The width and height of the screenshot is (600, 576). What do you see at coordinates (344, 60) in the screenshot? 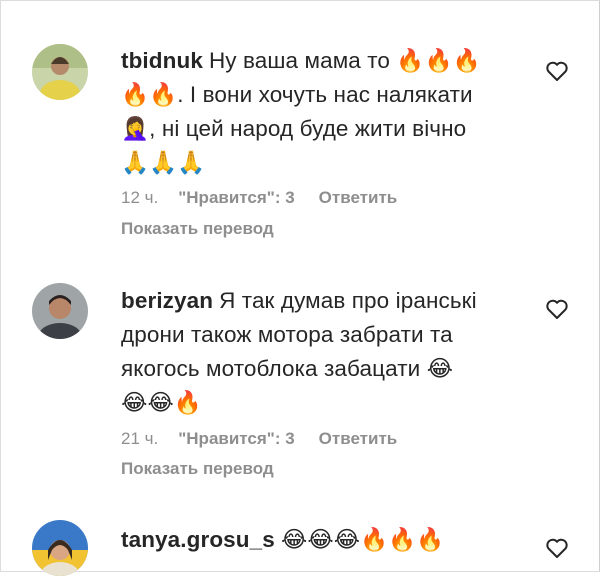
I see `comment-line: Ну ваша мама то 🔥🔥🔥` at bounding box center [344, 60].